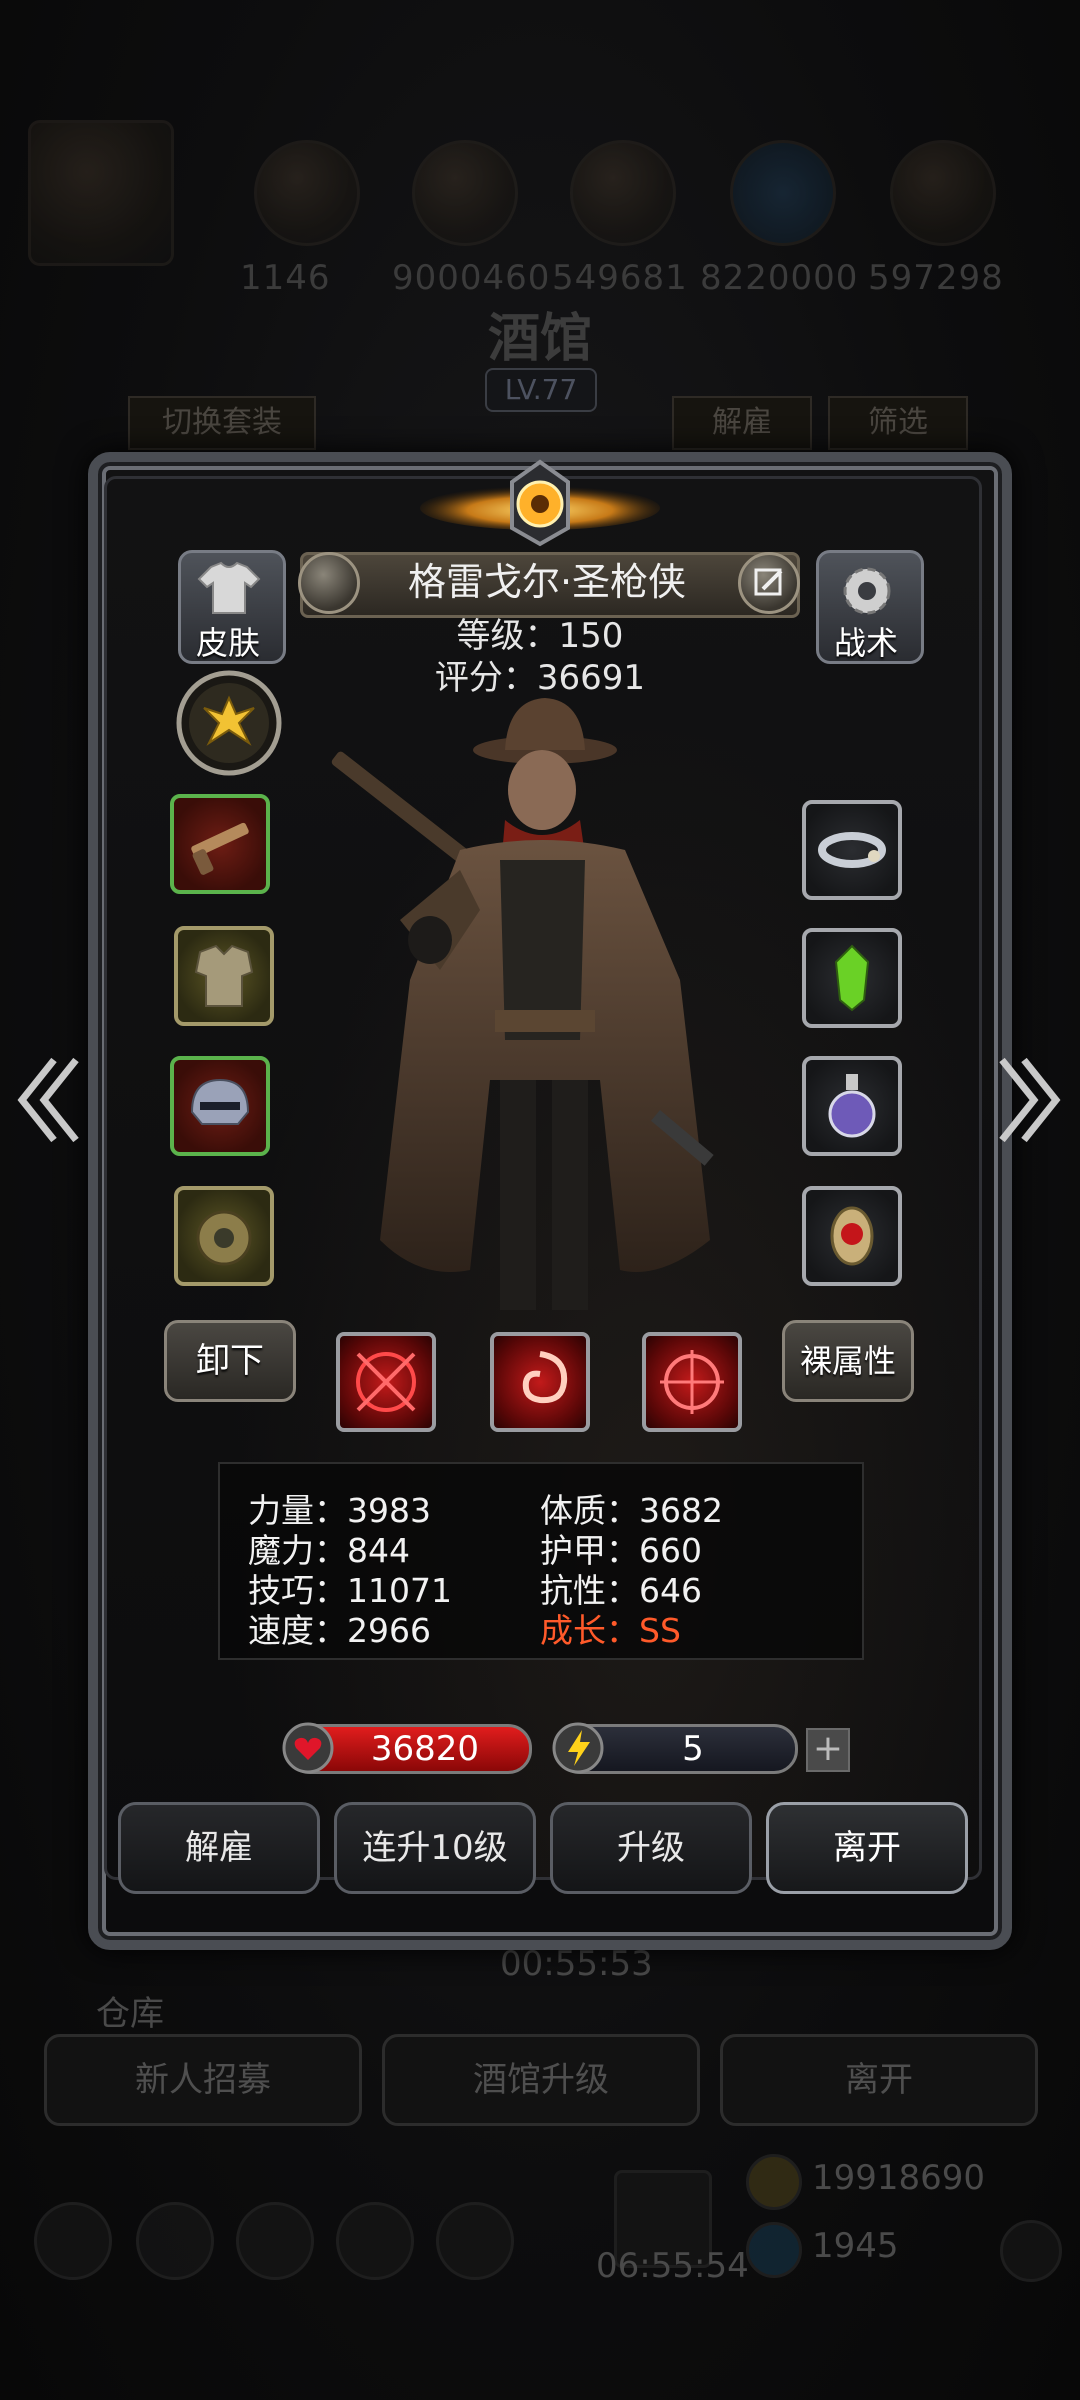 The width and height of the screenshot is (1080, 2400). Describe the element at coordinates (779, 278) in the screenshot. I see `resource-count: 8220000` at that location.